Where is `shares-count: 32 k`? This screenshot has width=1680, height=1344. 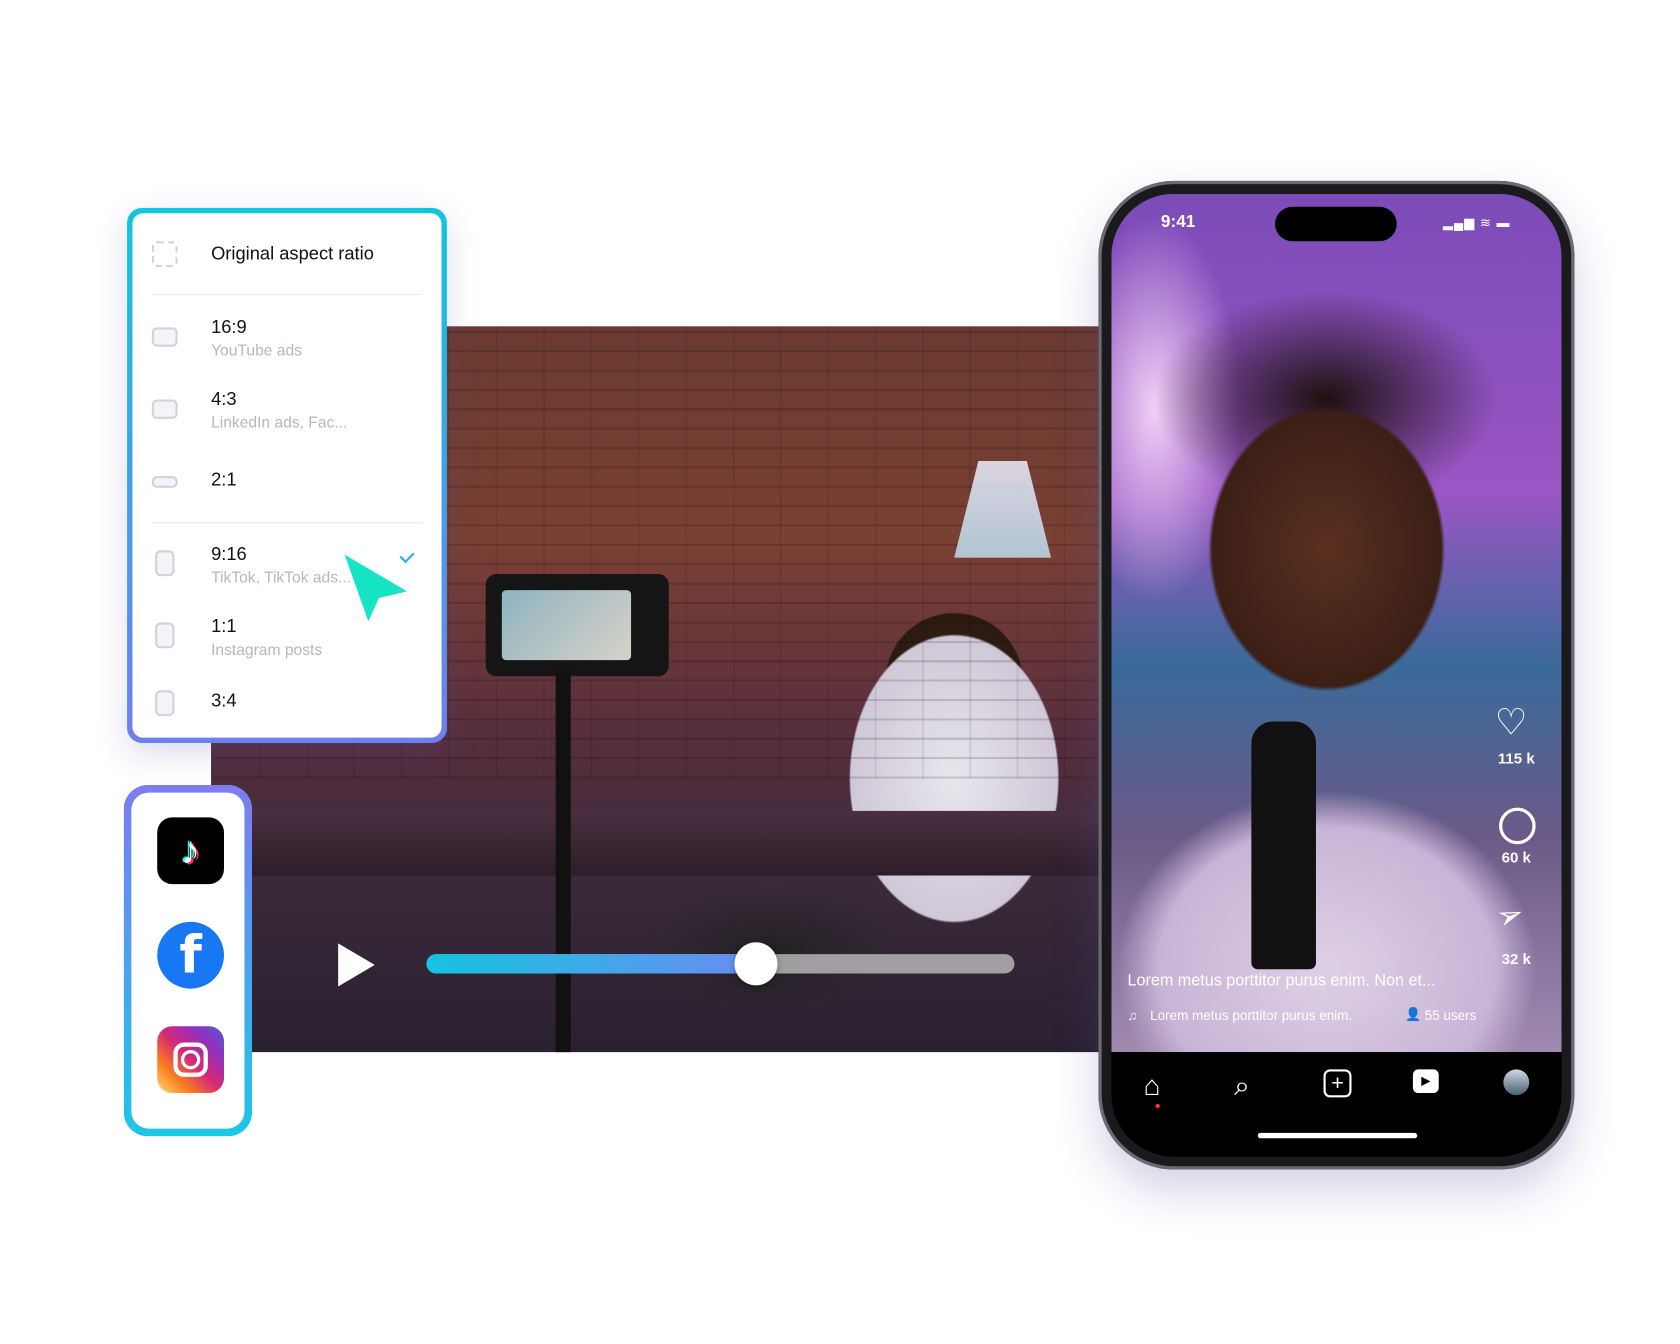
shares-count: 32 k is located at coordinates (1516, 958).